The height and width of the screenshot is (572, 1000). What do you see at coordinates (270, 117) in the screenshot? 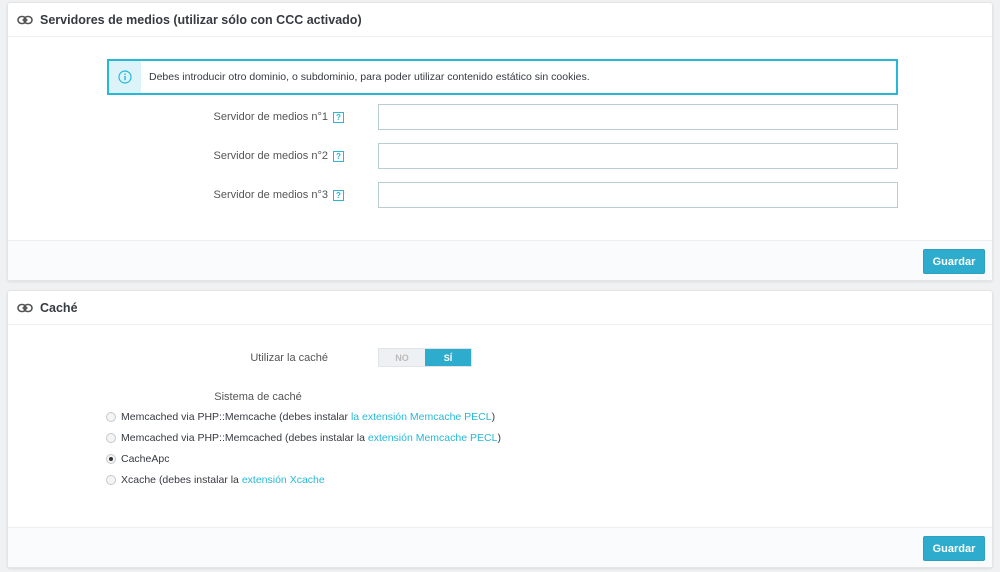
I see `media-server-1-label: Servidor de medios n°1` at bounding box center [270, 117].